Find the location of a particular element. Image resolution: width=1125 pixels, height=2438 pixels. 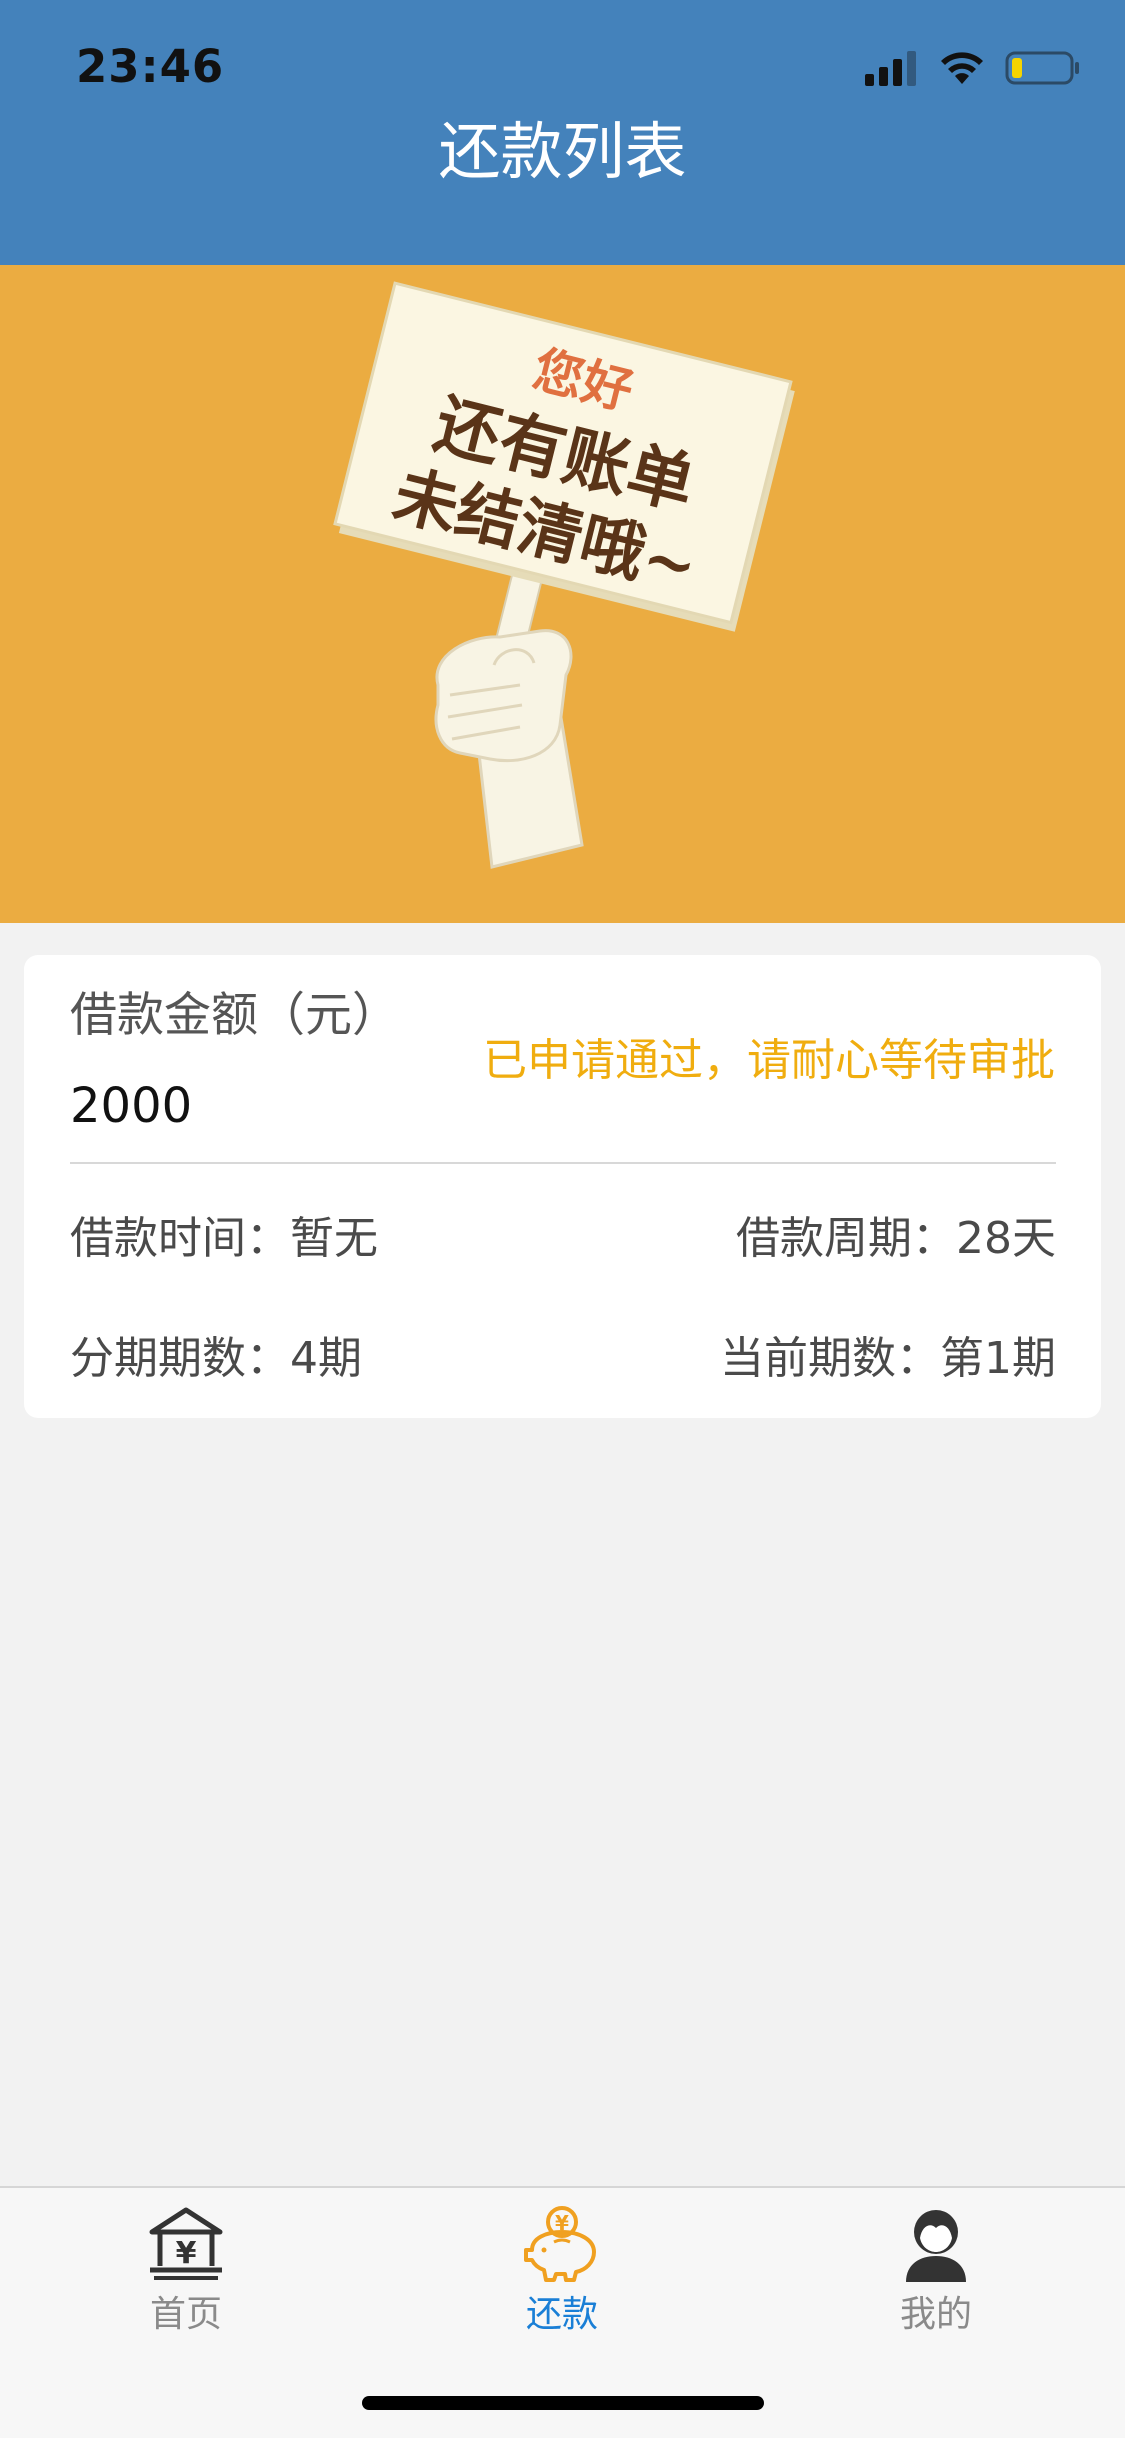

card-row-2: 分期期数：4期 当前期数：第1期 is located at coordinates (563, 1359).